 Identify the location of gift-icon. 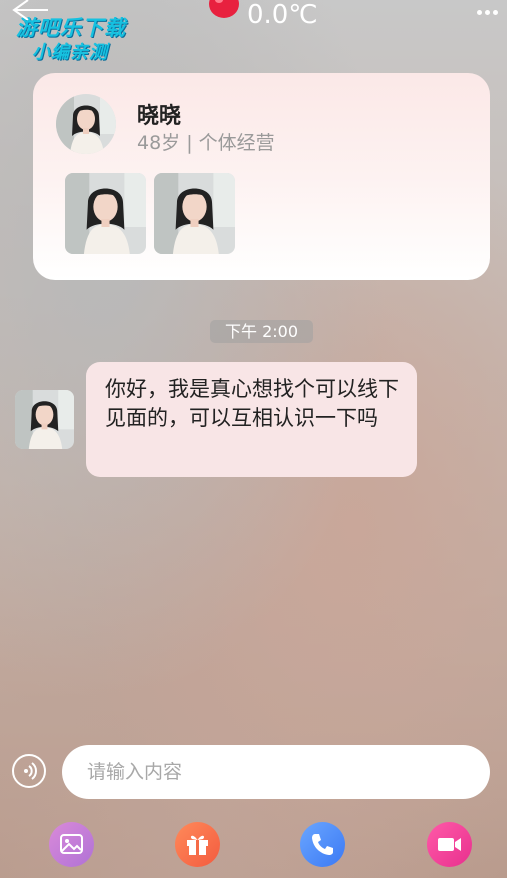
(197, 845).